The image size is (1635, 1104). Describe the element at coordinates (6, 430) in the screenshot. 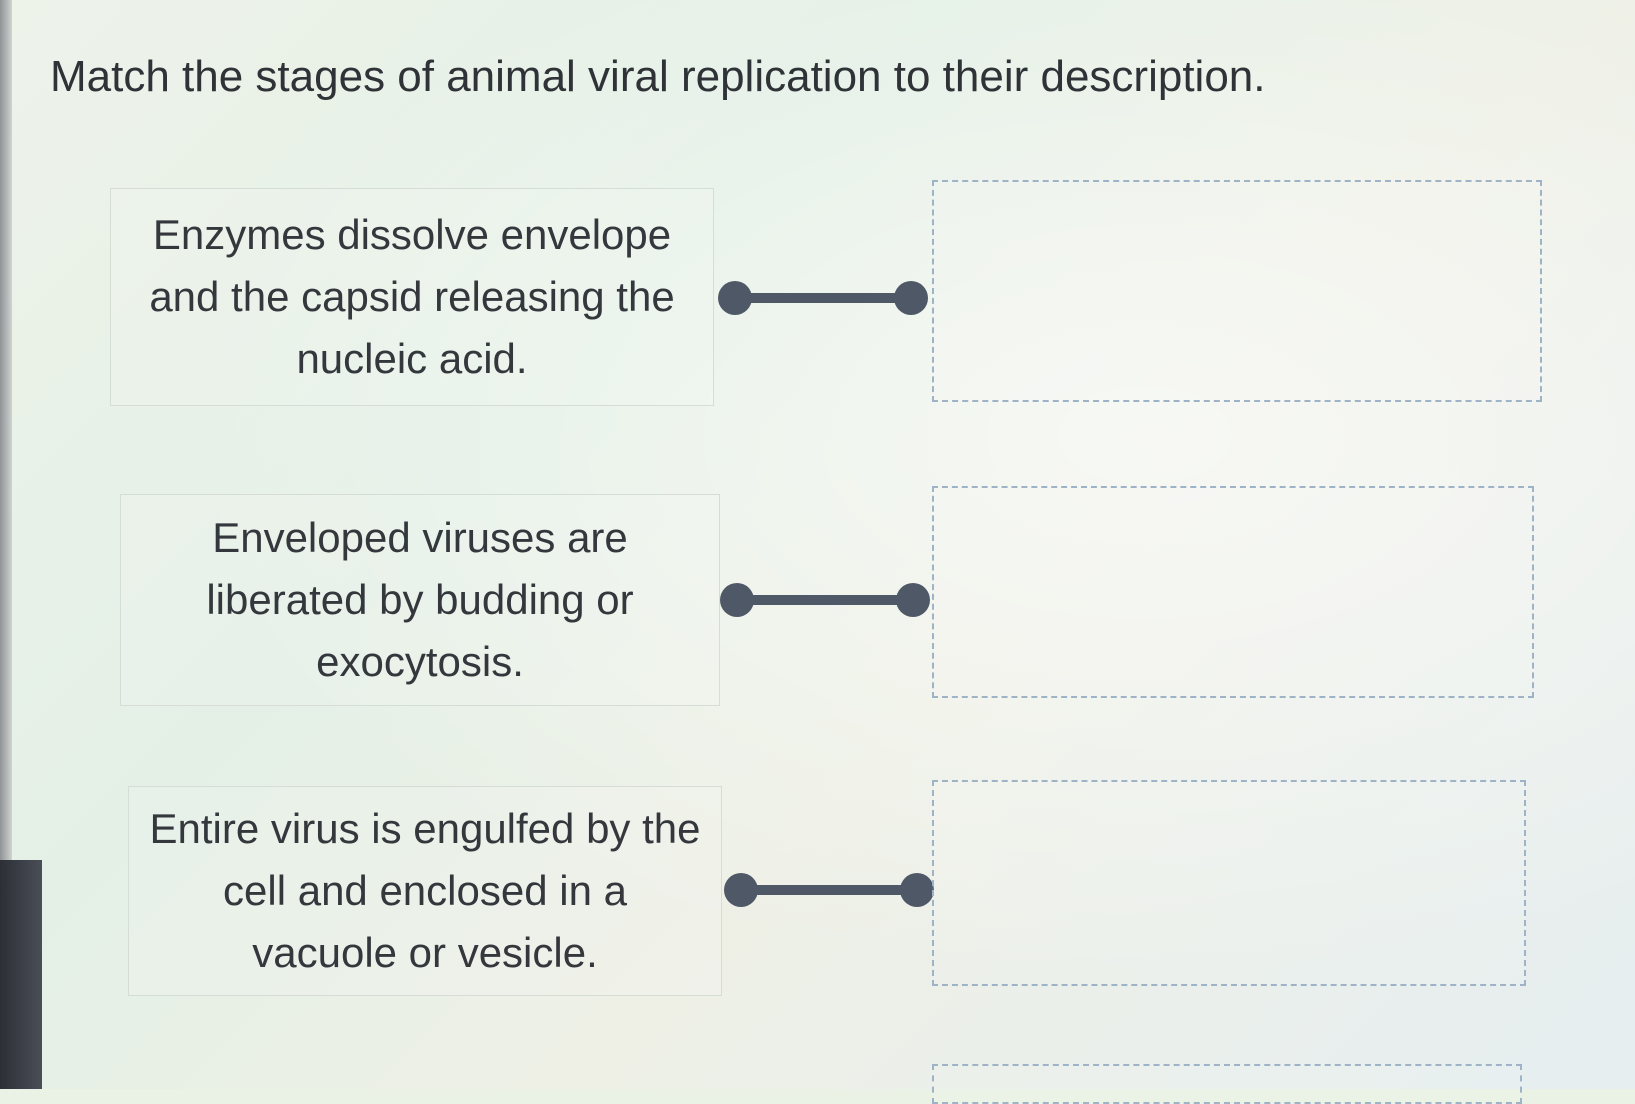

I see `monitor-bezel-edge` at that location.